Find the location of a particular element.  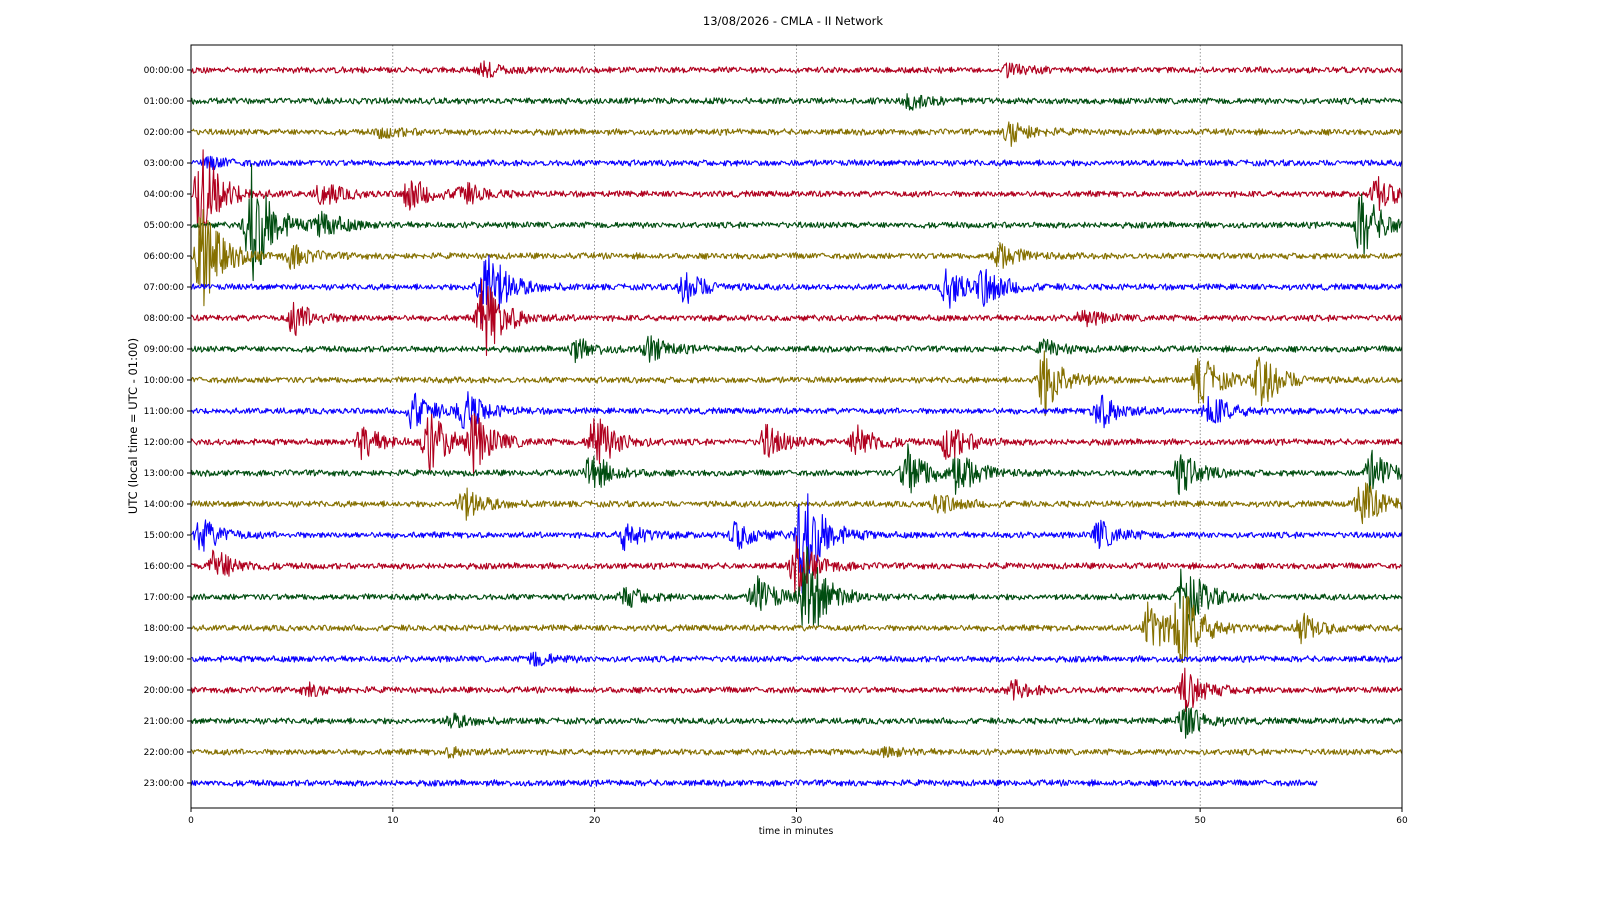

y-tick-label-02:00:00: 02:00:00 is located at coordinates (164, 133).